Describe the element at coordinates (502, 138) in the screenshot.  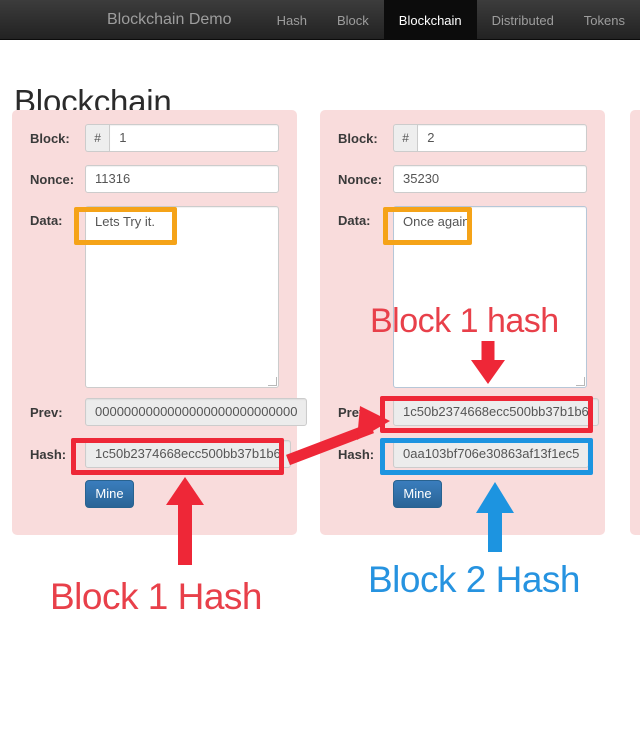
I see `block-number-input: 2` at that location.